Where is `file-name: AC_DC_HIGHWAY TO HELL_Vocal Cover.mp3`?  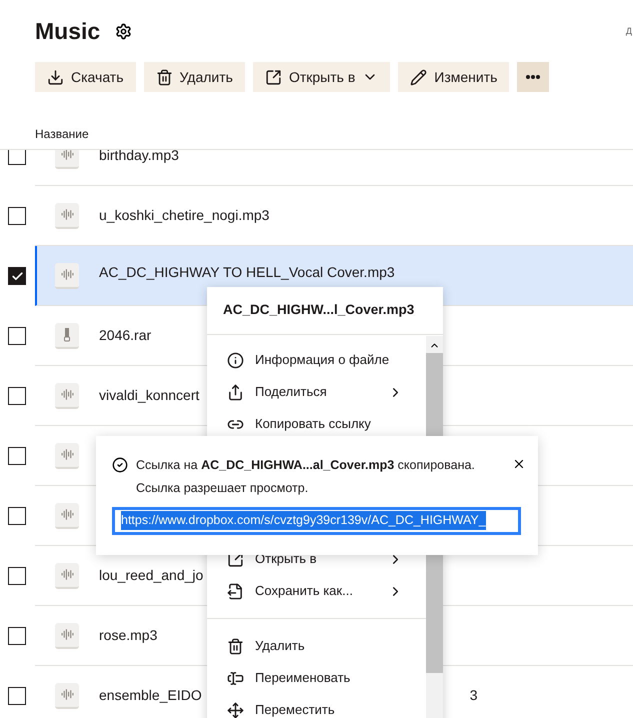 file-name: AC_DC_HIGHWAY TO HELL_Vocal Cover.mp3 is located at coordinates (247, 272).